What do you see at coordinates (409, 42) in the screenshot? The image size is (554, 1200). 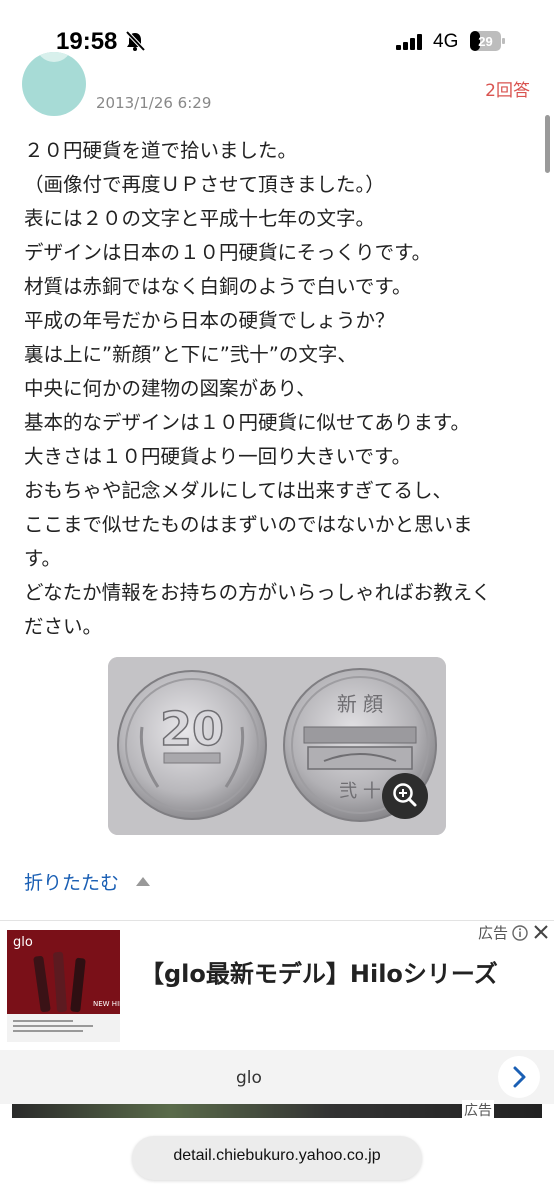 I see `signal-icon` at bounding box center [409, 42].